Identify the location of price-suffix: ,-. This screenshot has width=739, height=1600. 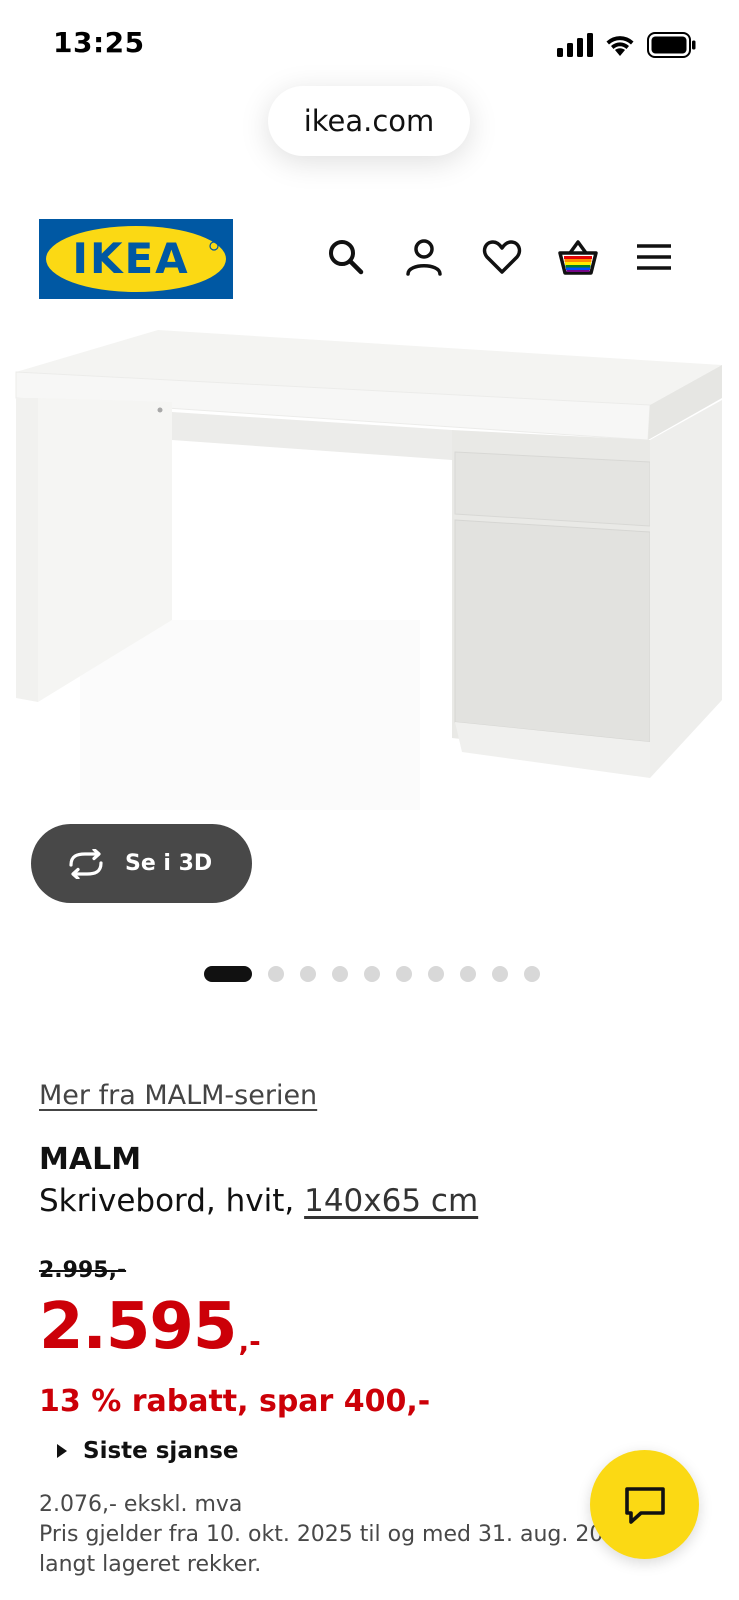
(249, 1342).